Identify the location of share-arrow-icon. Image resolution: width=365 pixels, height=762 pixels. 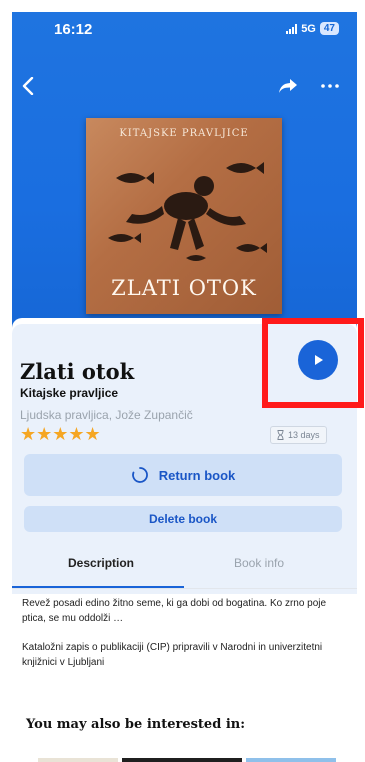
(288, 86).